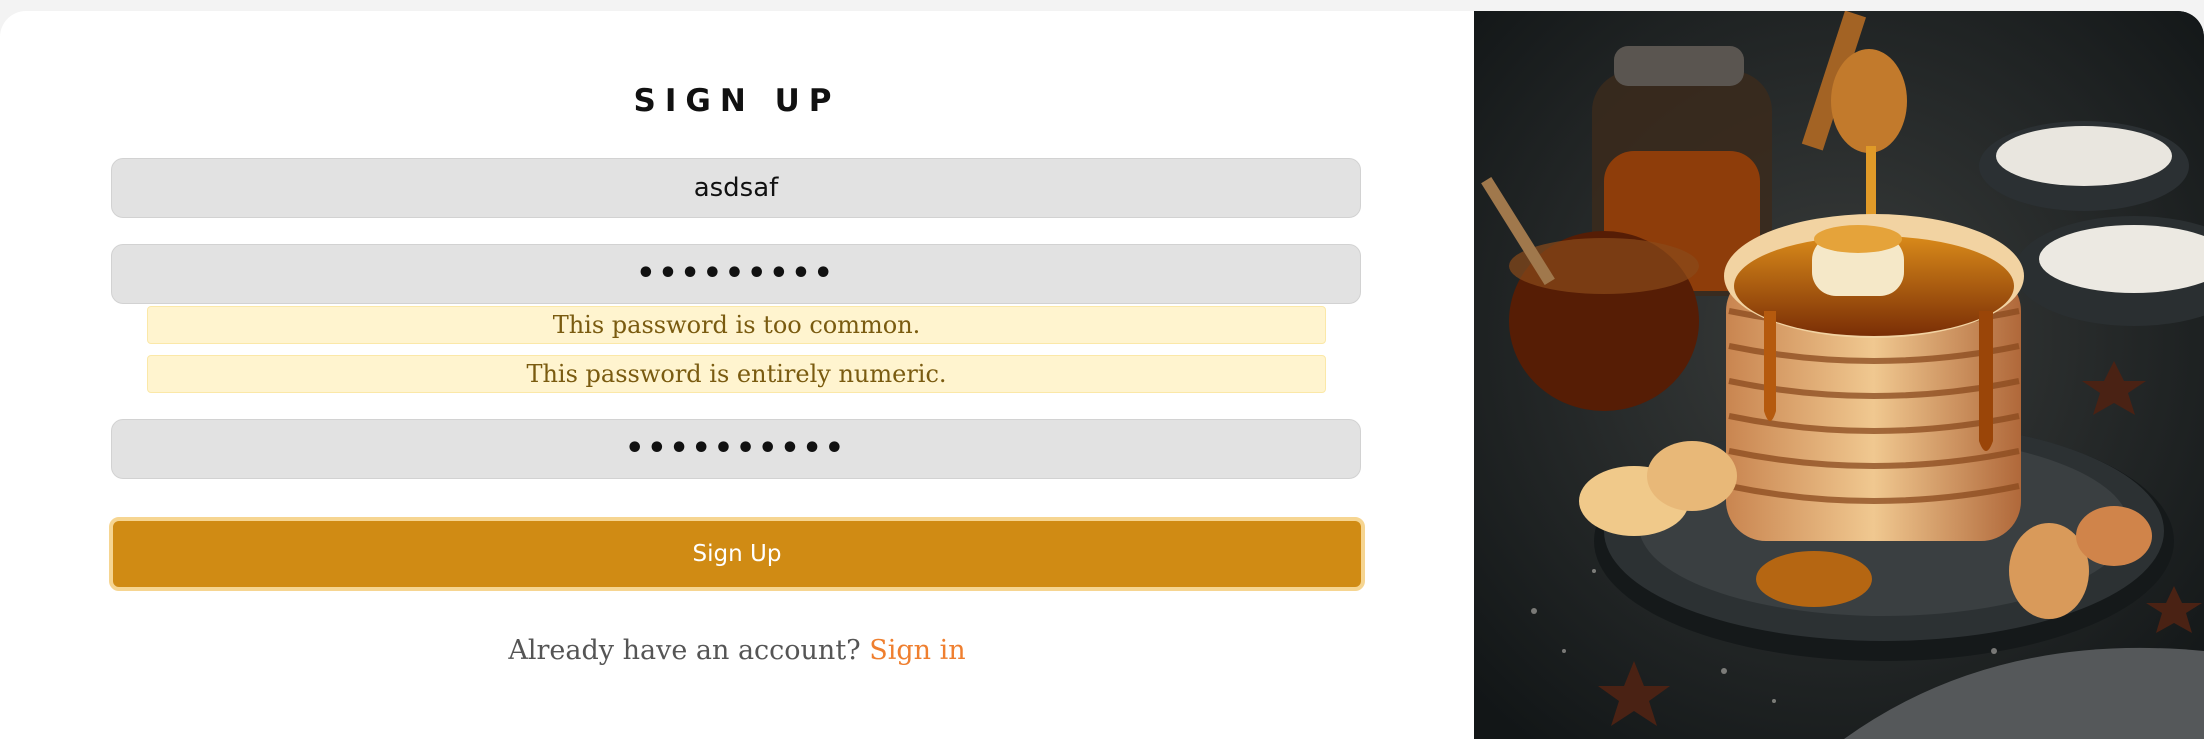  Describe the element at coordinates (737, 101) in the screenshot. I see `page-title: SIGN UP` at that location.